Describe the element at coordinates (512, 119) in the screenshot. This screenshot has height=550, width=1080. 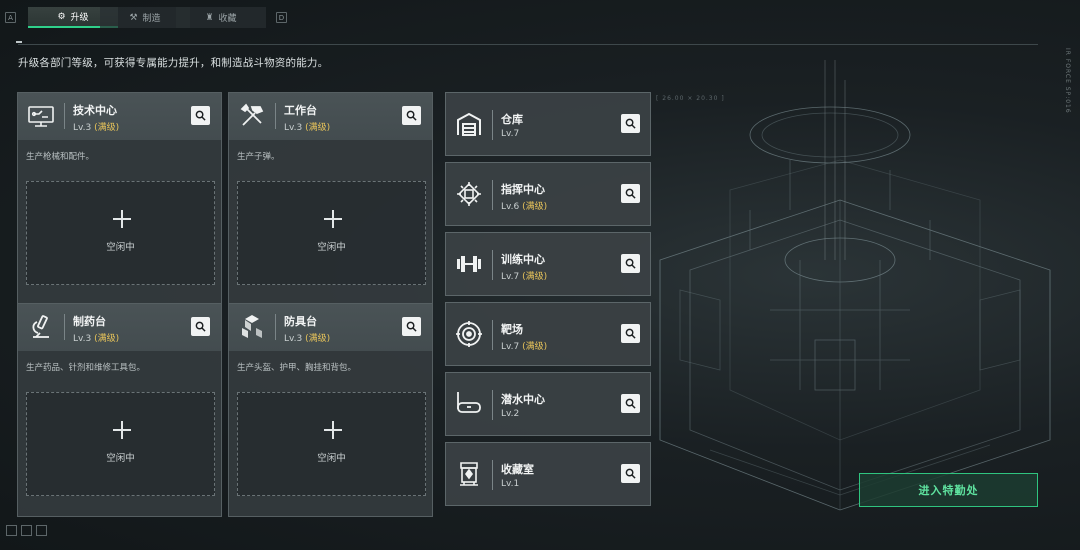
I see `card-title: 仓库` at that location.